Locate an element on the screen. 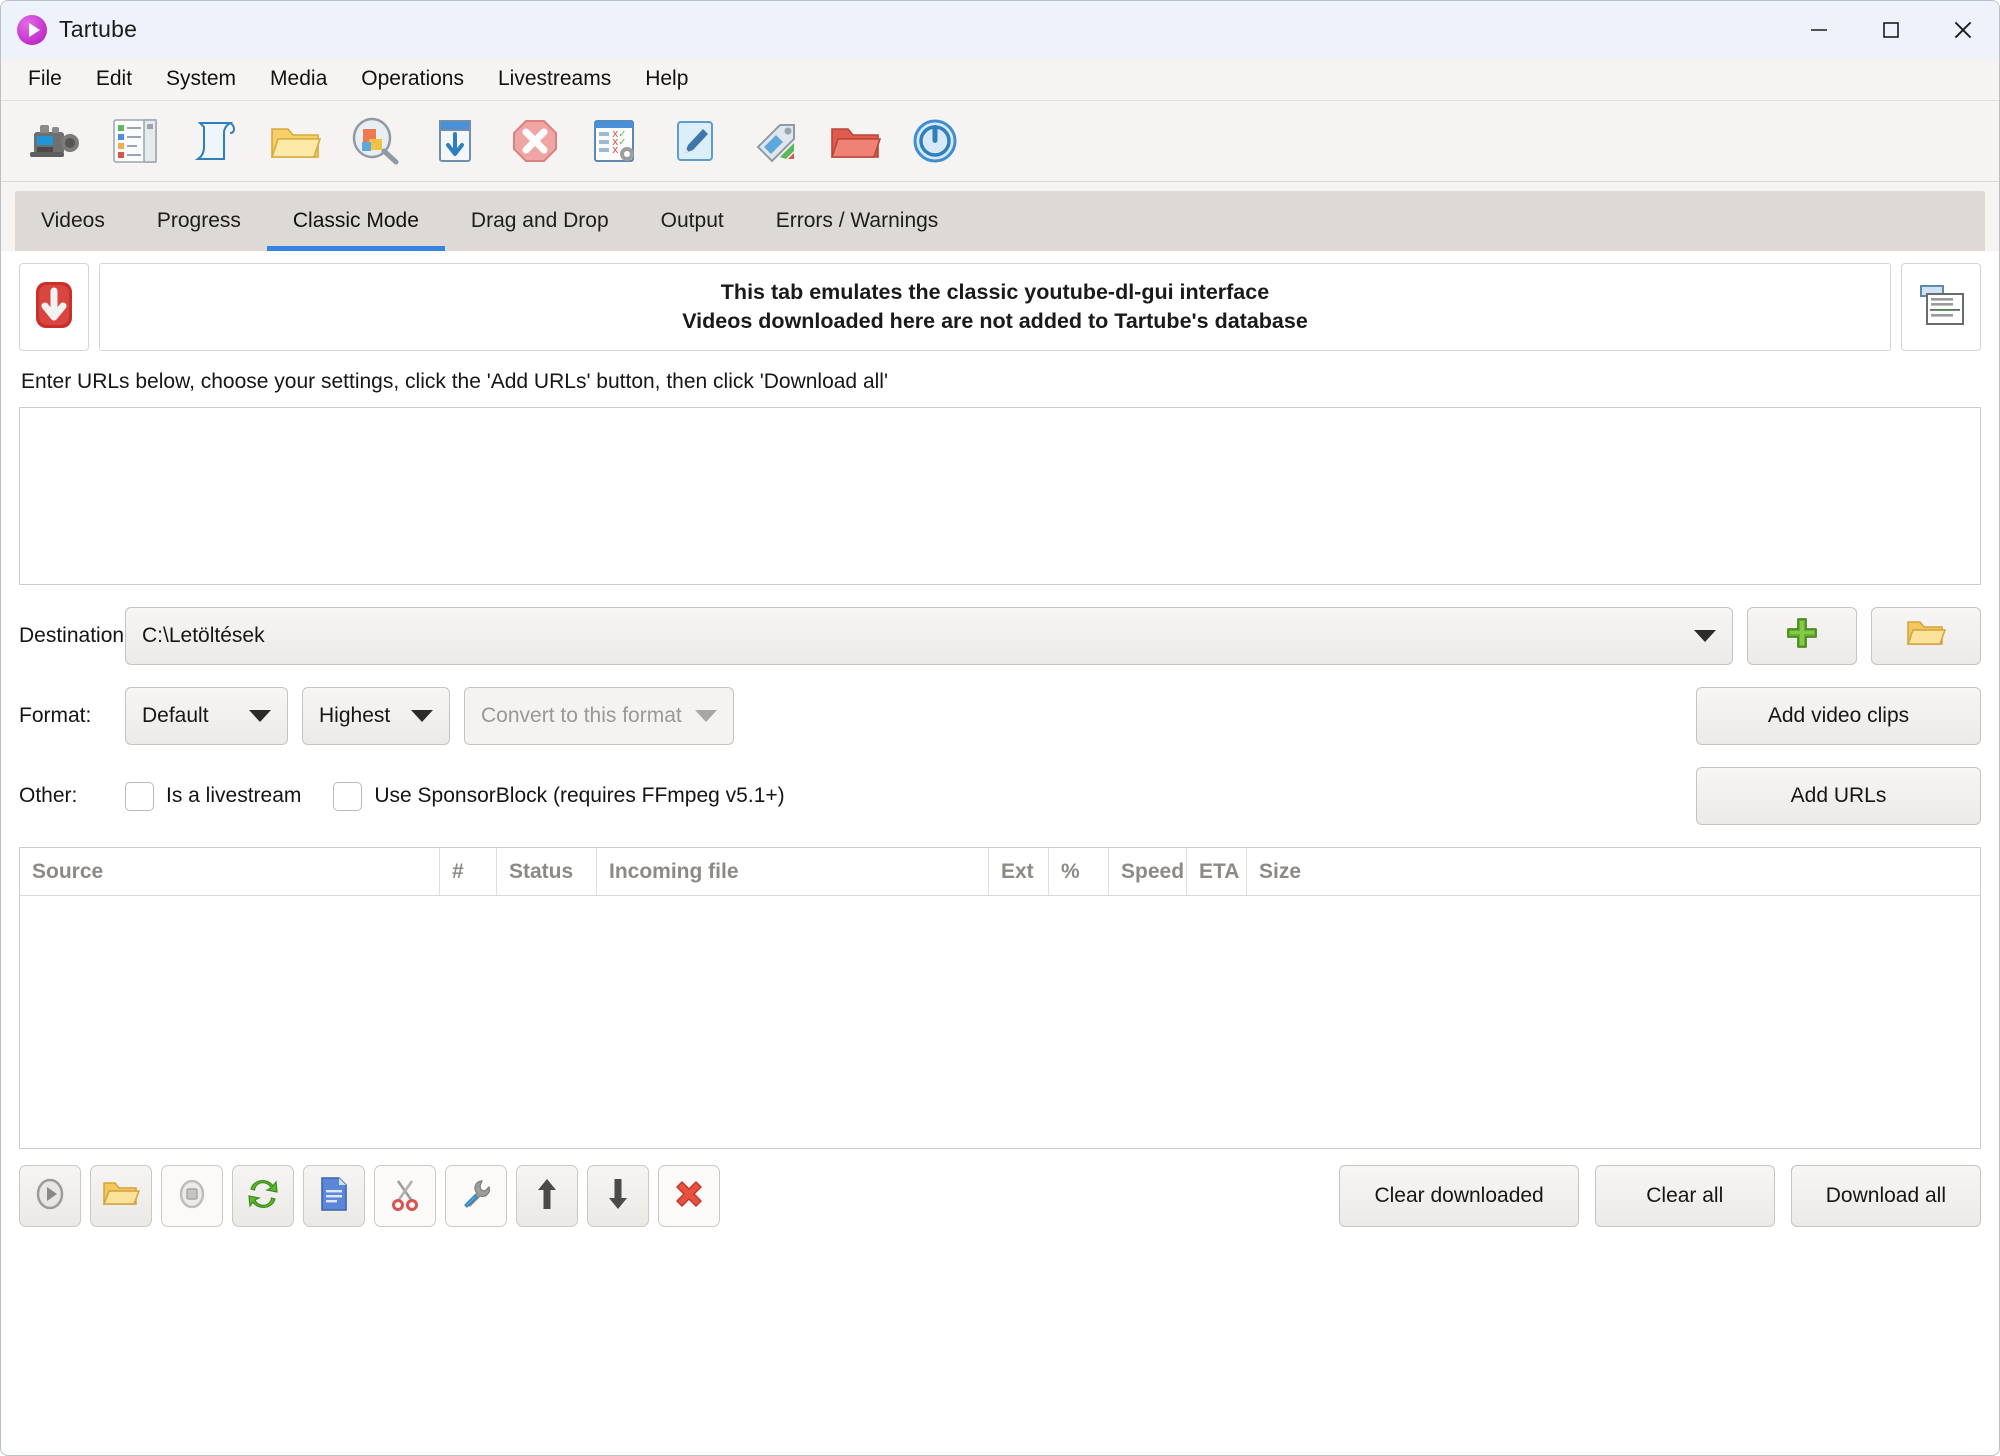  switch-view-button: x ✓ x ✓ x is located at coordinates (615, 141).